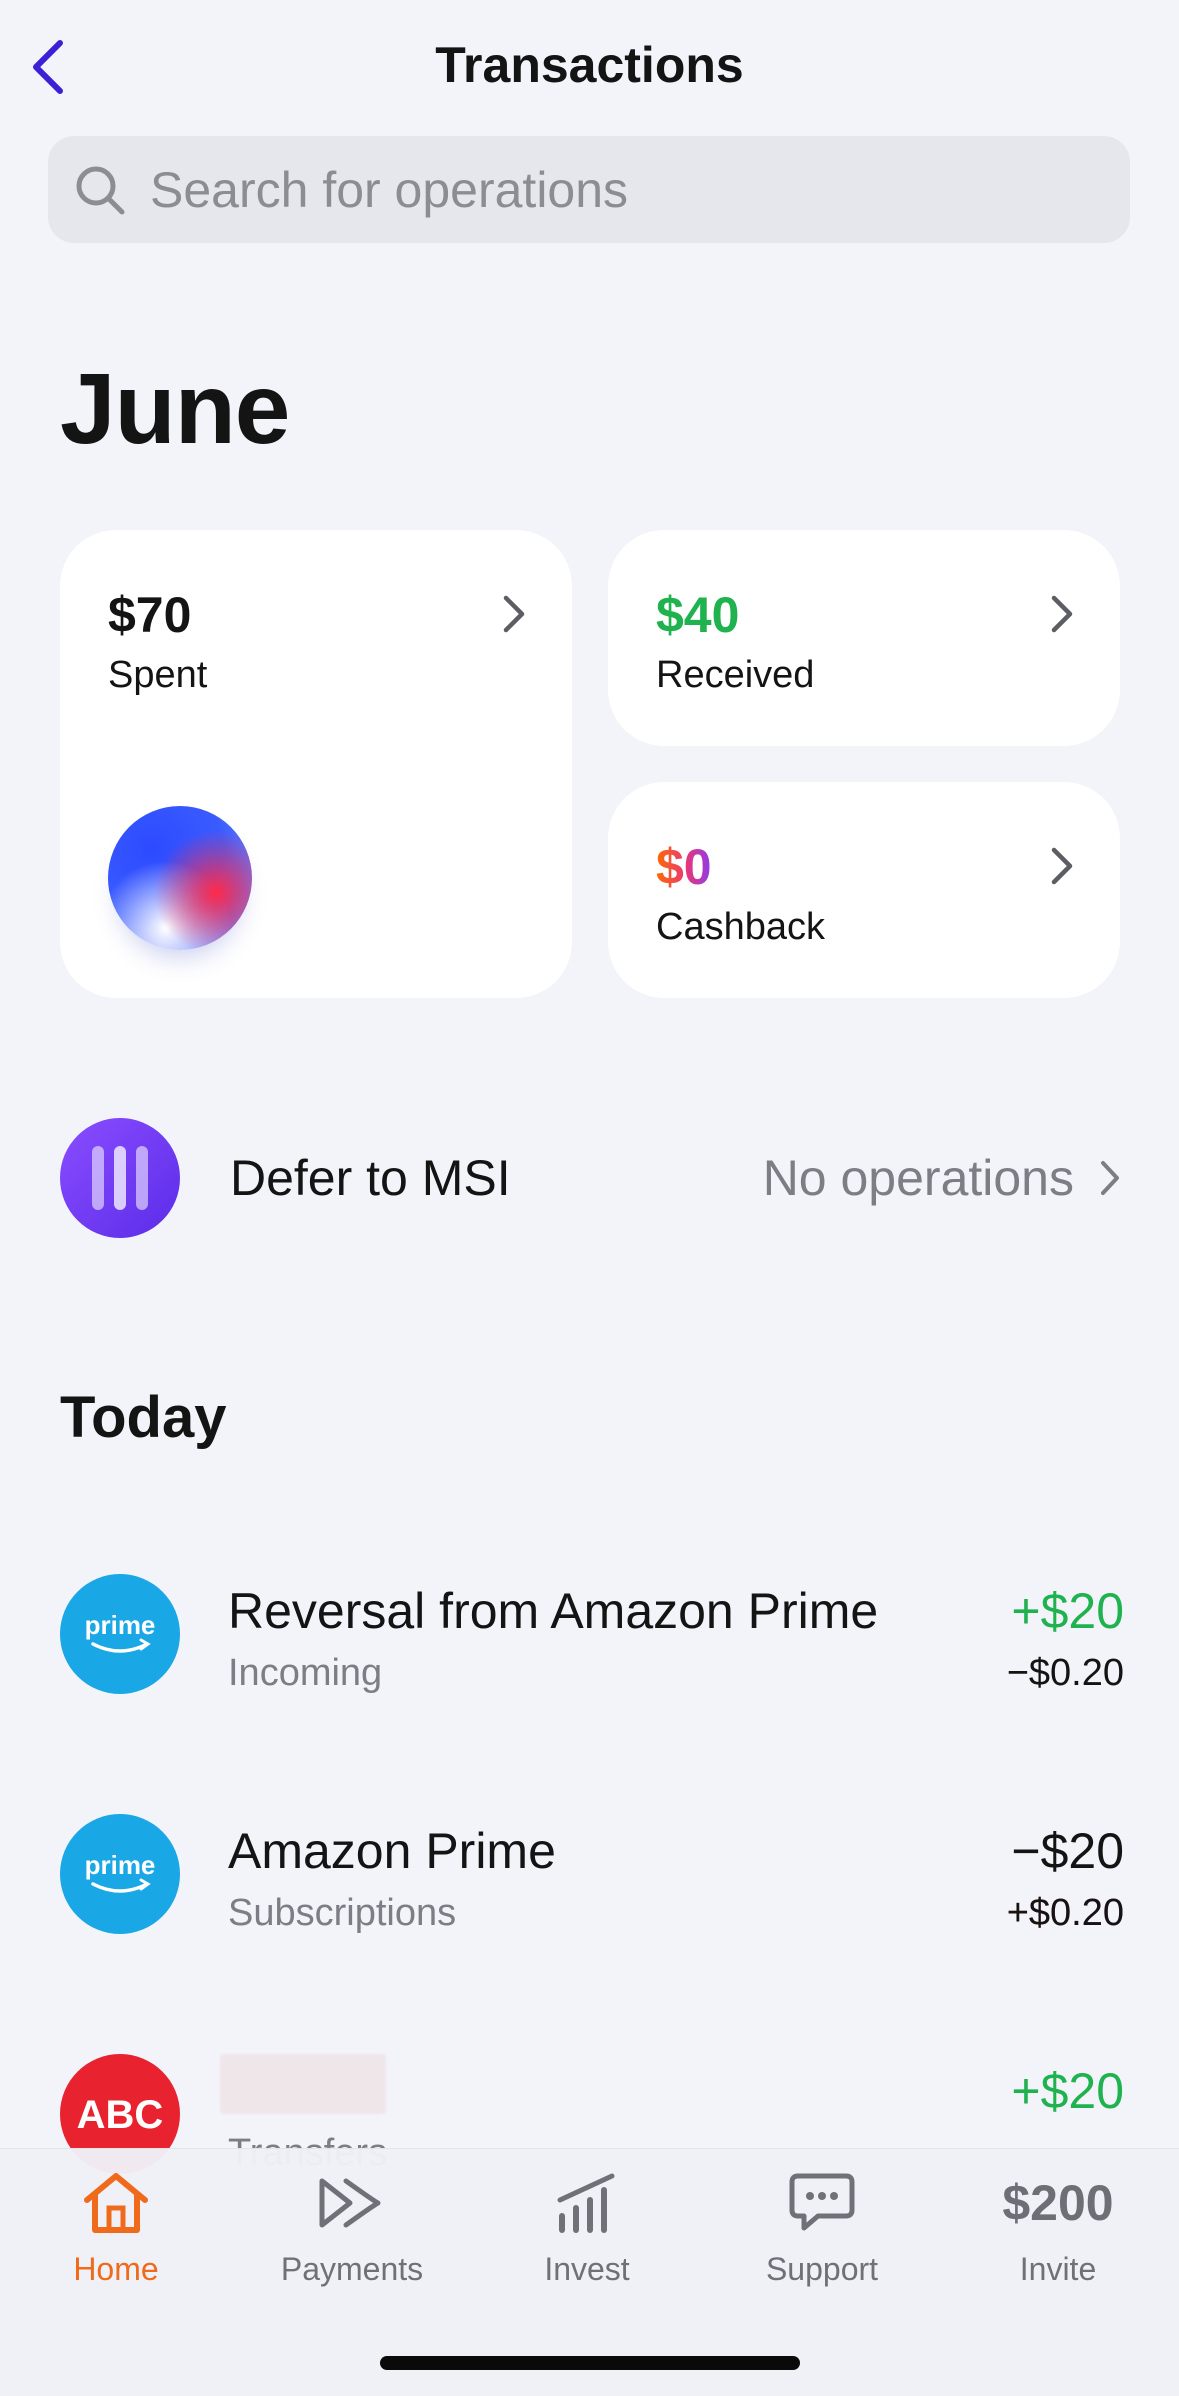 This screenshot has width=1179, height=2396. I want to click on tab-home: Home, so click(116, 2232).